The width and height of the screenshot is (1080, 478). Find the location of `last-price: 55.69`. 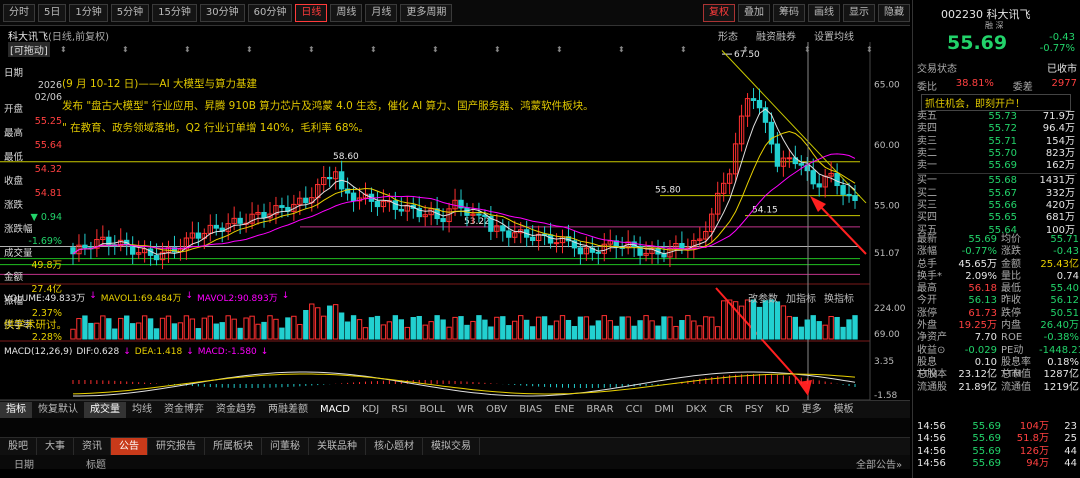

last-price: 55.69 is located at coordinates (977, 43).